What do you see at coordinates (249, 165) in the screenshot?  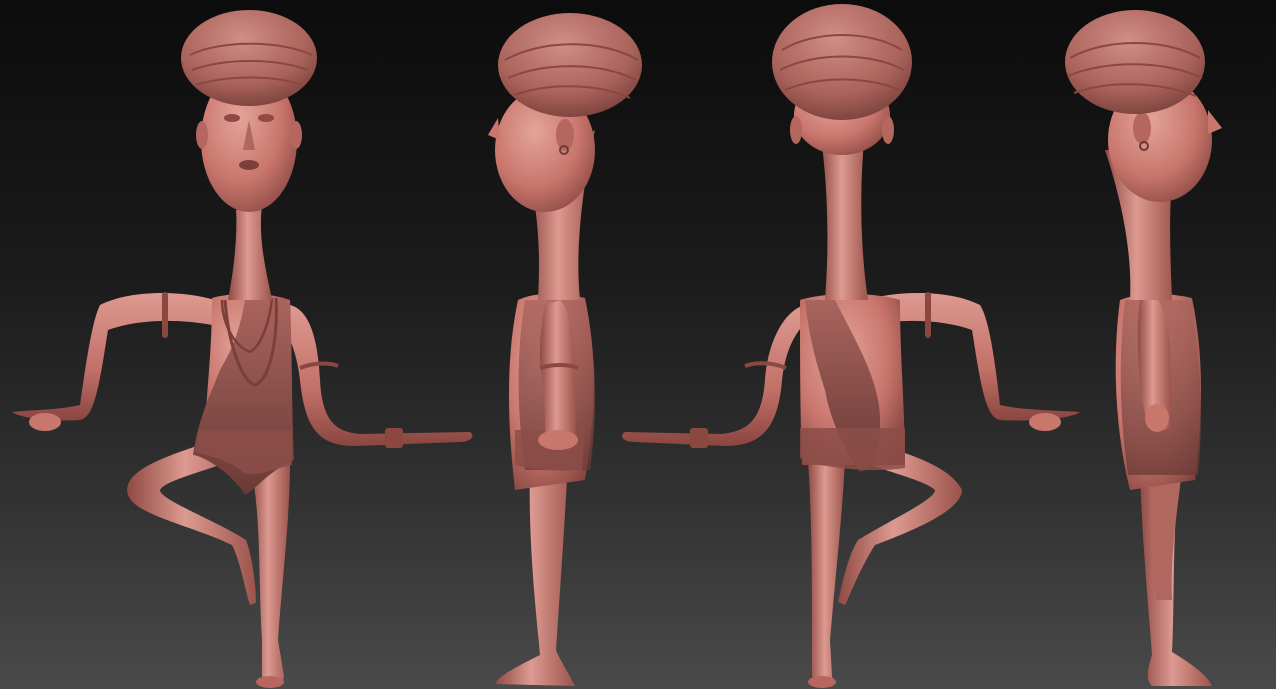 I see `front-mouth` at bounding box center [249, 165].